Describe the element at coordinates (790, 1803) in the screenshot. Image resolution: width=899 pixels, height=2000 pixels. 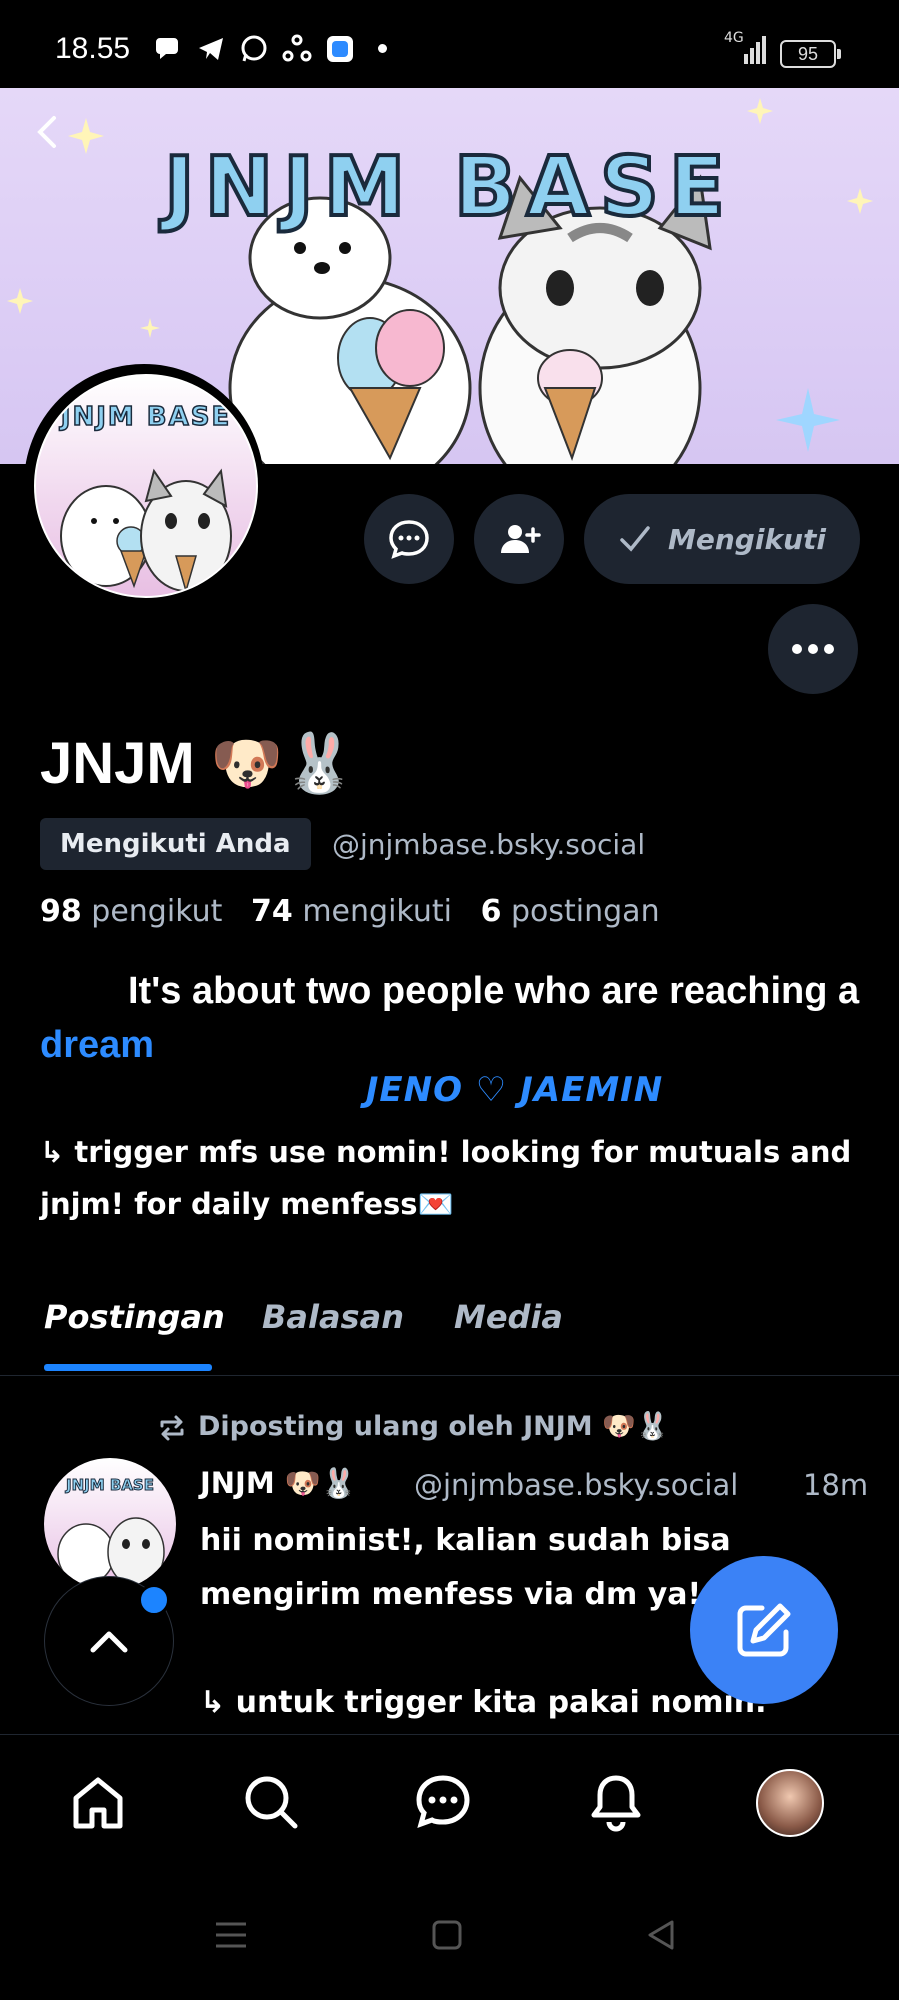
I see `nav-profile-avatar` at that location.